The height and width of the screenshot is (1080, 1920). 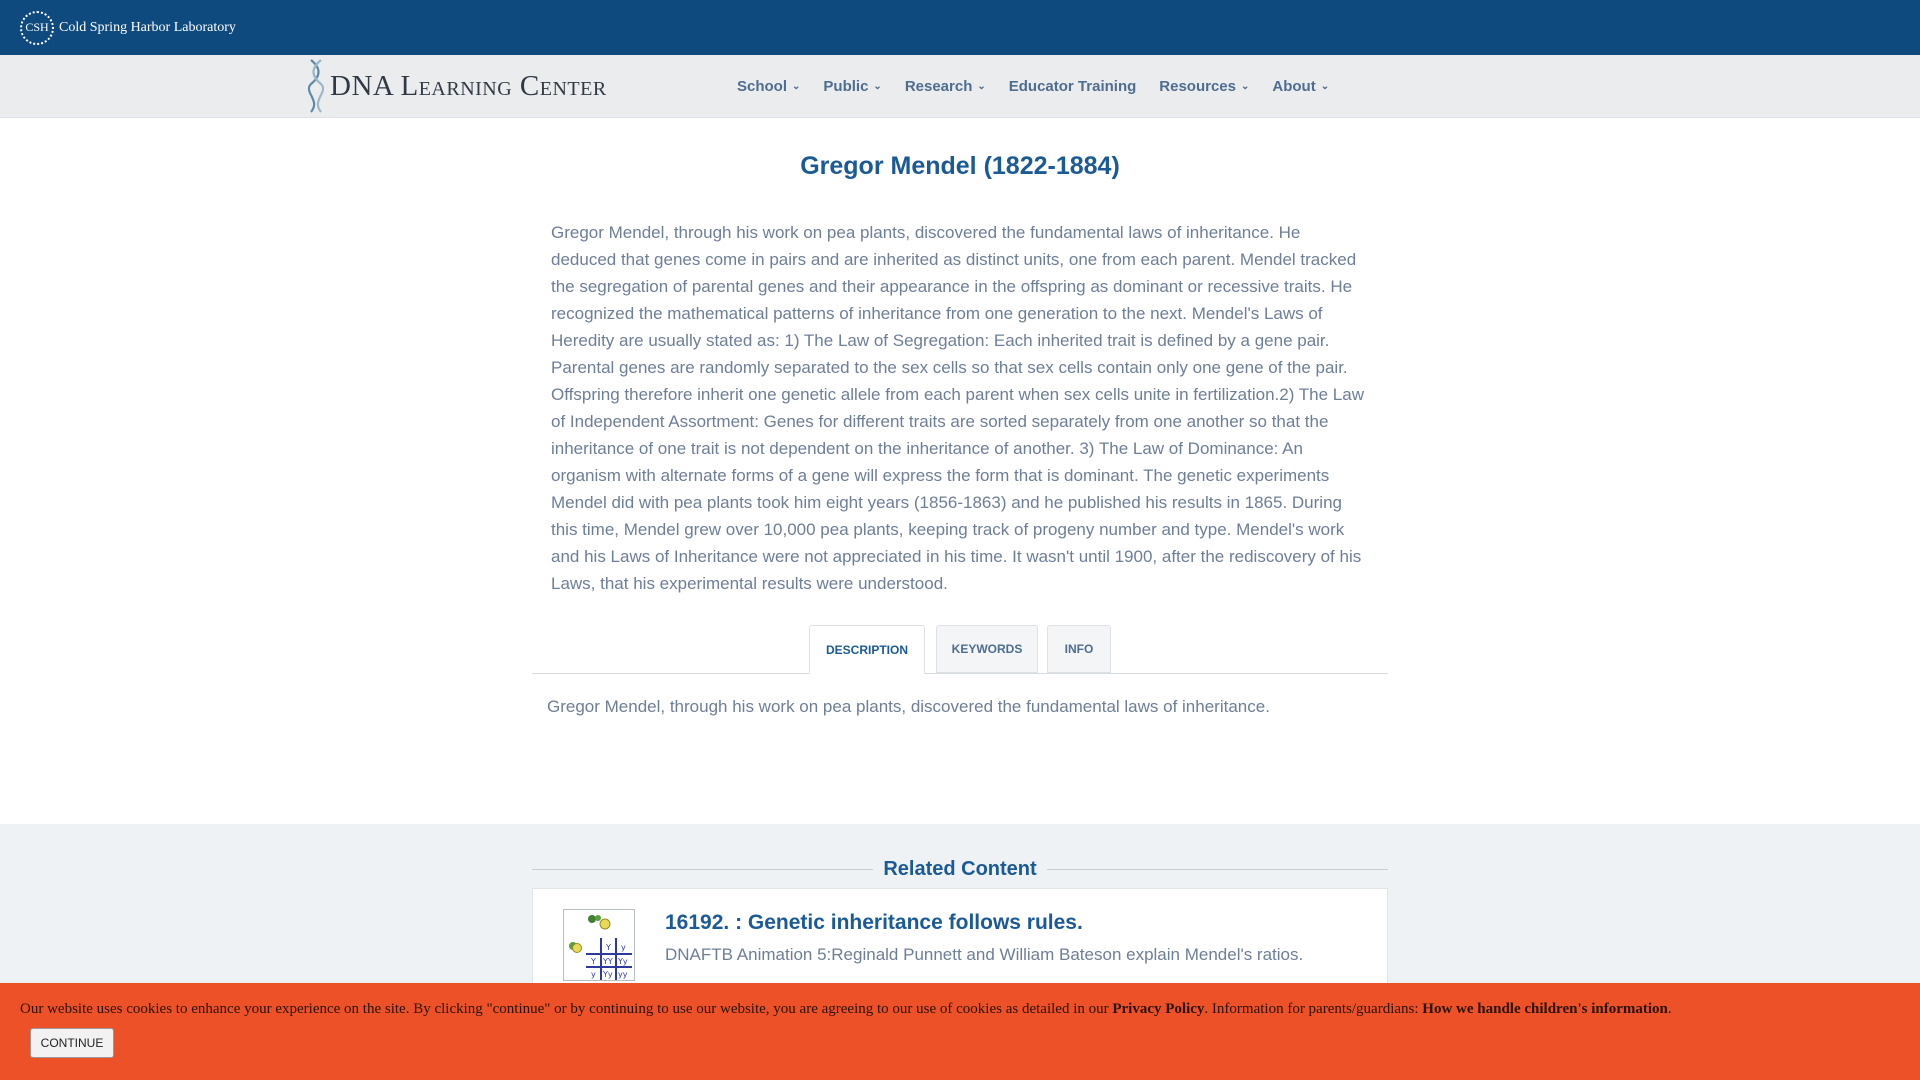 I want to click on nav-item-label: Resources, so click(x=1197, y=86).